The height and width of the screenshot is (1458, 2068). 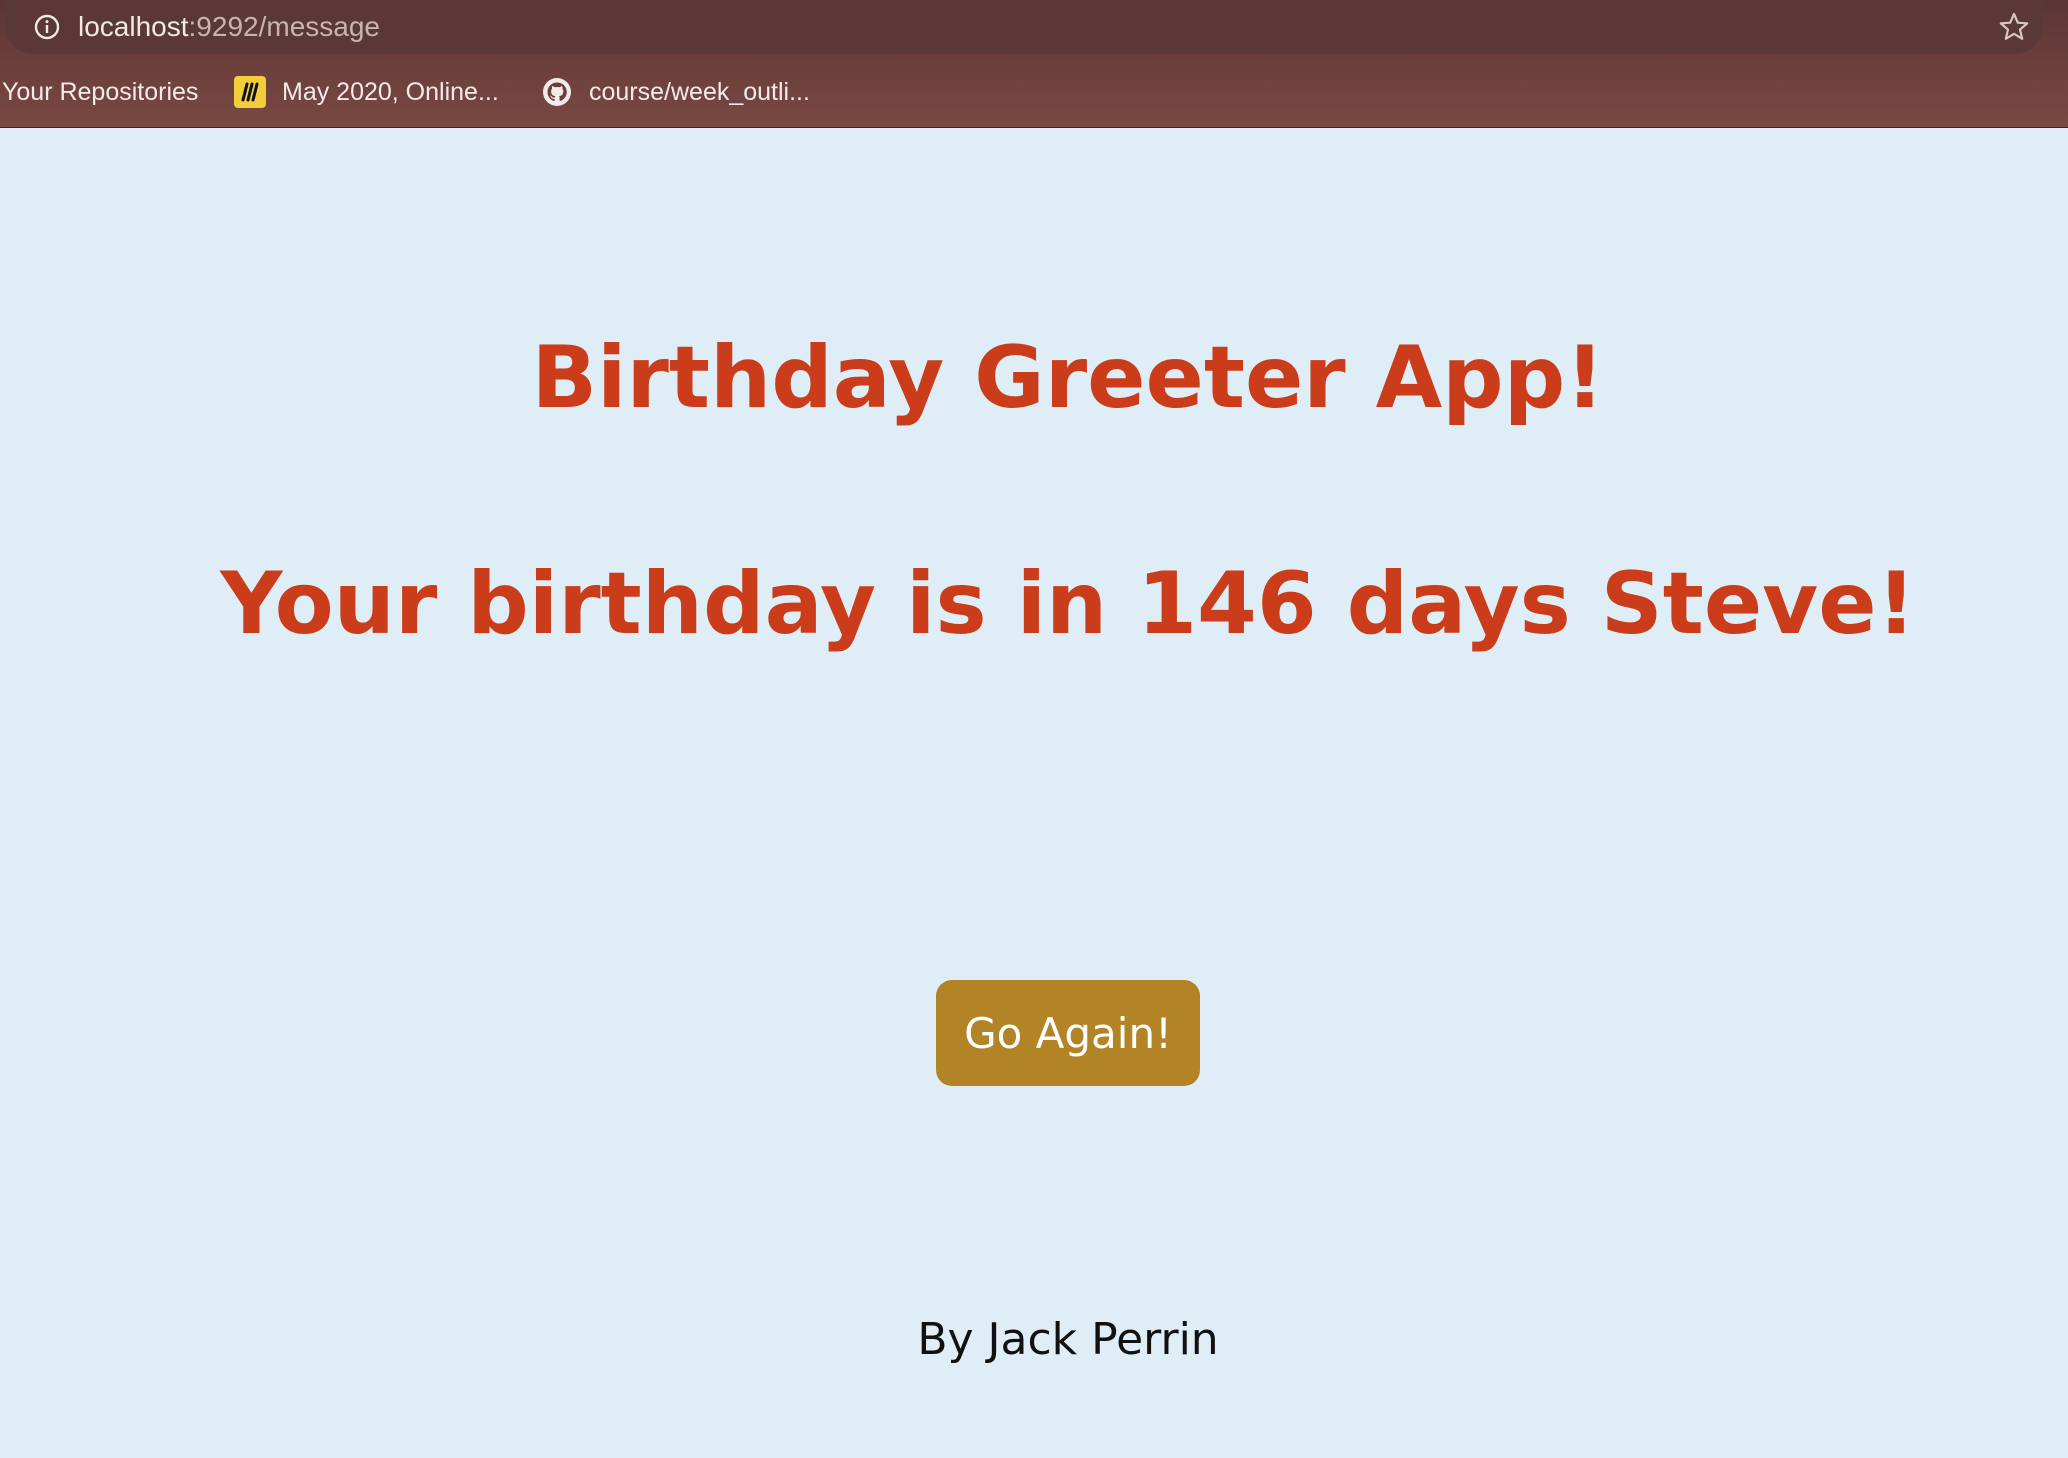 I want to click on go-again-button: Go Again!, so click(x=1068, y=1033).